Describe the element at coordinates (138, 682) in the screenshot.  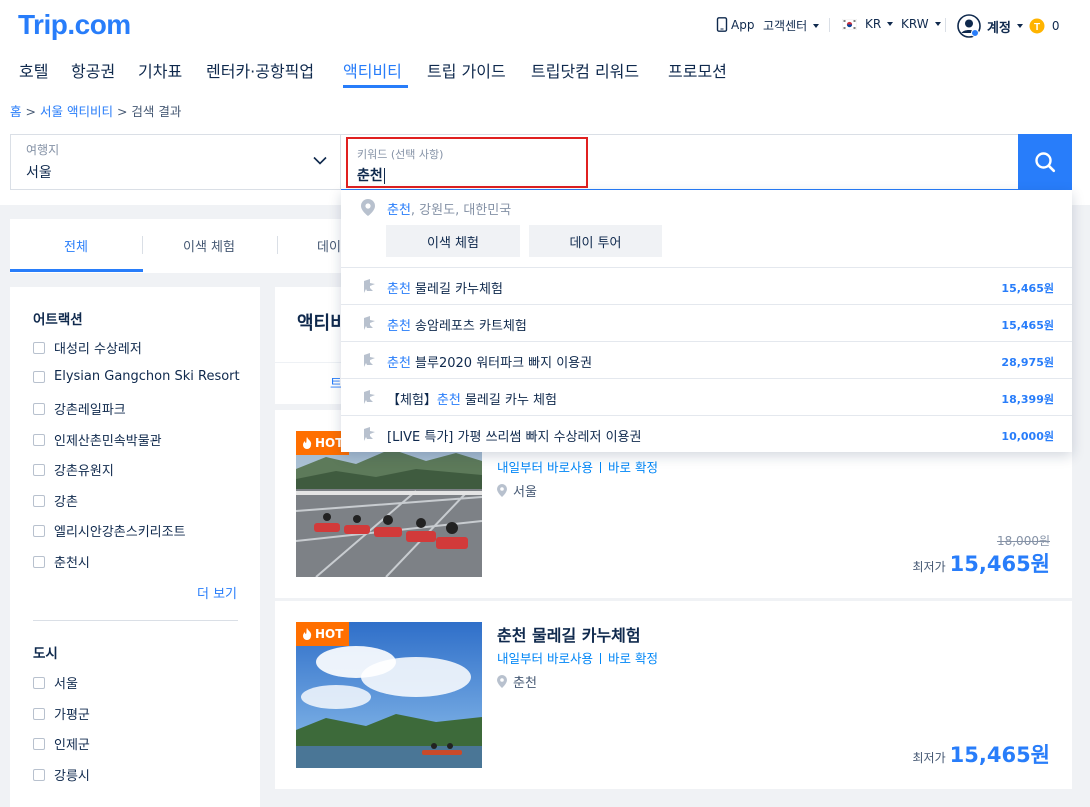
I see `filter-city: 서울` at that location.